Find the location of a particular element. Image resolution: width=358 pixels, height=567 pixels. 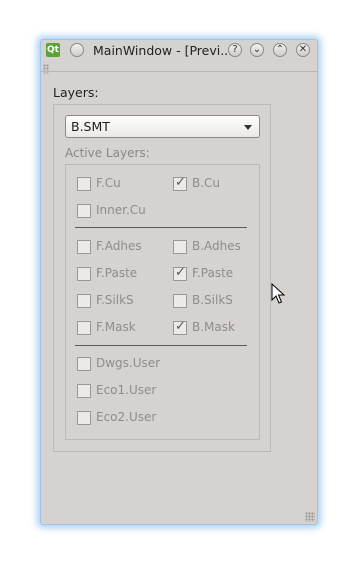

active-layers-label: Active Layers: is located at coordinates (107, 153).